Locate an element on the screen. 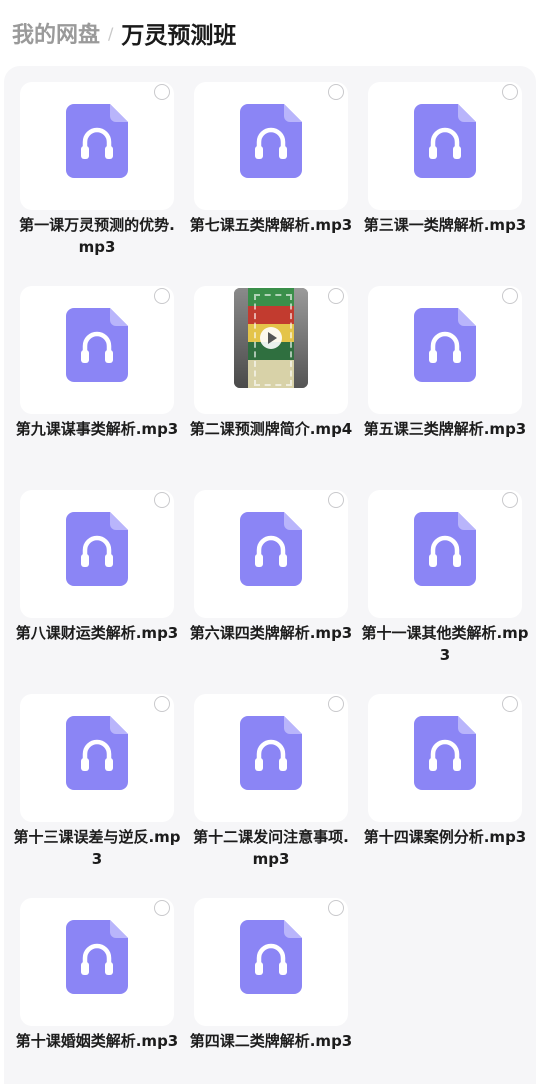 This screenshot has height=1084, width=540. file-item: 第五课三类牌解析.mp3 is located at coordinates (445, 382).